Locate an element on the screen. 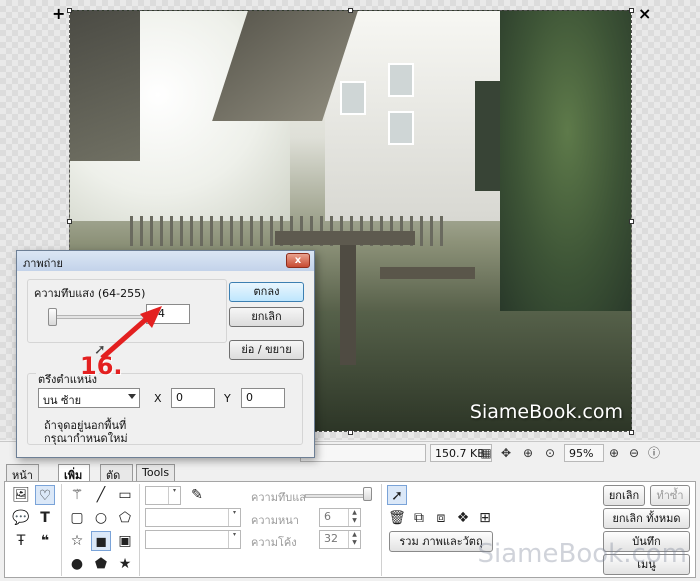 This screenshot has height=581, width=700. photo-roof-left is located at coordinates (105, 86).